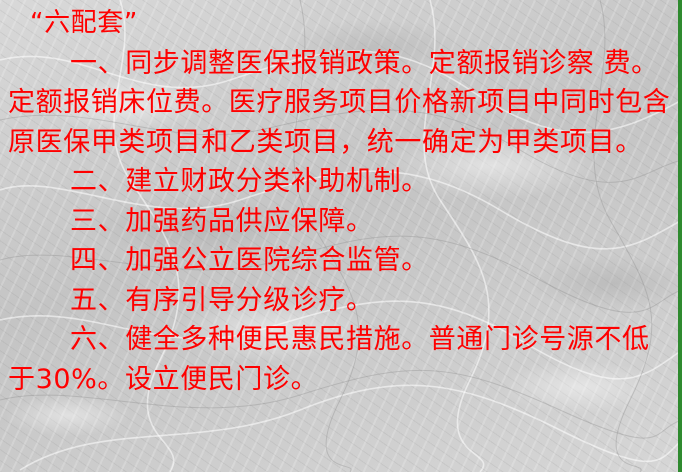  Describe the element at coordinates (249, 181) in the screenshot. I see `policy-item-2: 二、建立财政分类补助机制。` at that location.